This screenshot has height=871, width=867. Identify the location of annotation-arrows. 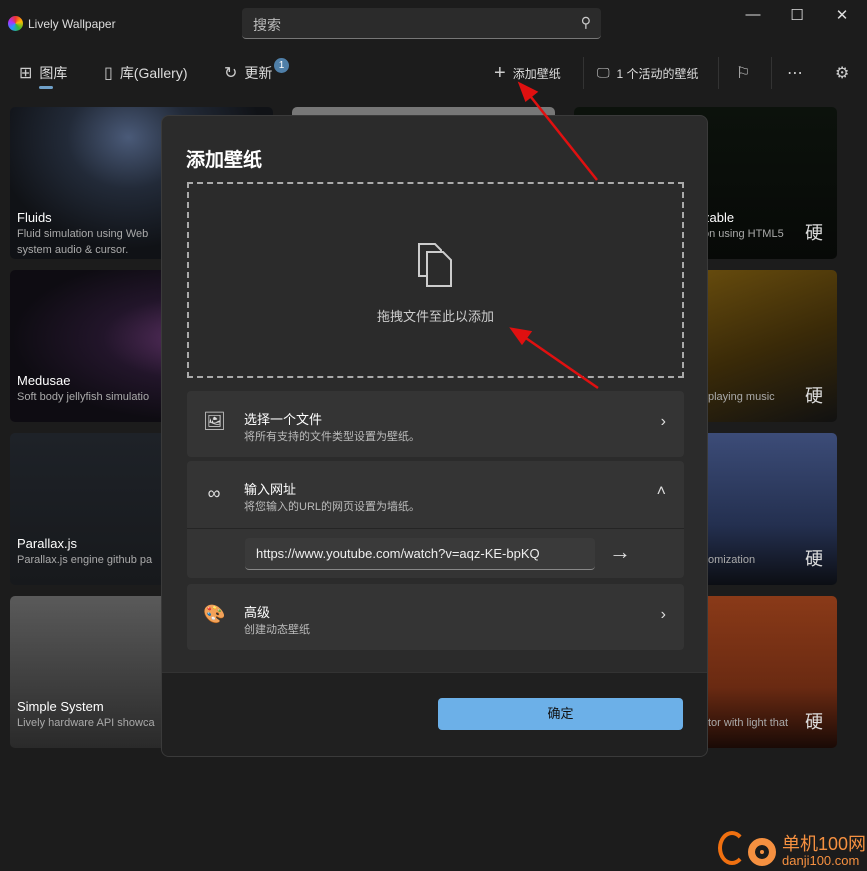
(554, 235).